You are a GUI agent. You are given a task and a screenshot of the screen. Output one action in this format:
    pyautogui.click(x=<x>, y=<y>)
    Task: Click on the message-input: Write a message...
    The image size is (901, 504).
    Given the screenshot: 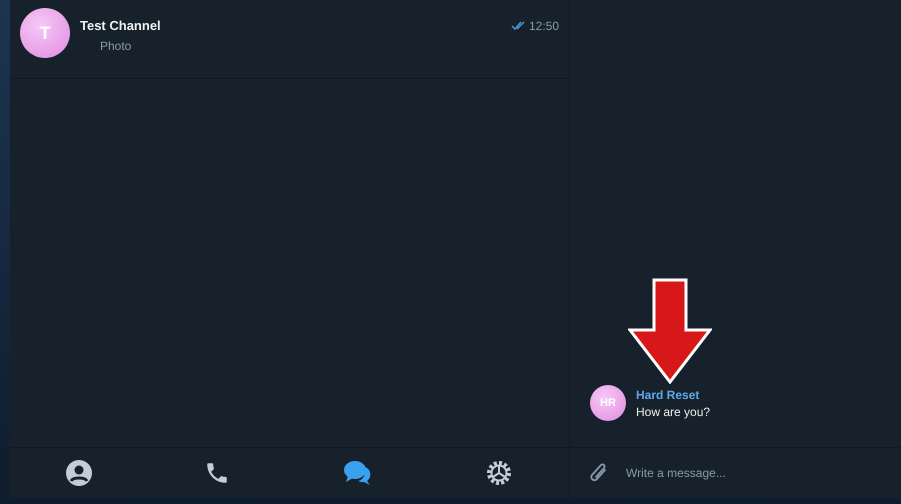 What is the action you would take?
    pyautogui.click(x=753, y=473)
    